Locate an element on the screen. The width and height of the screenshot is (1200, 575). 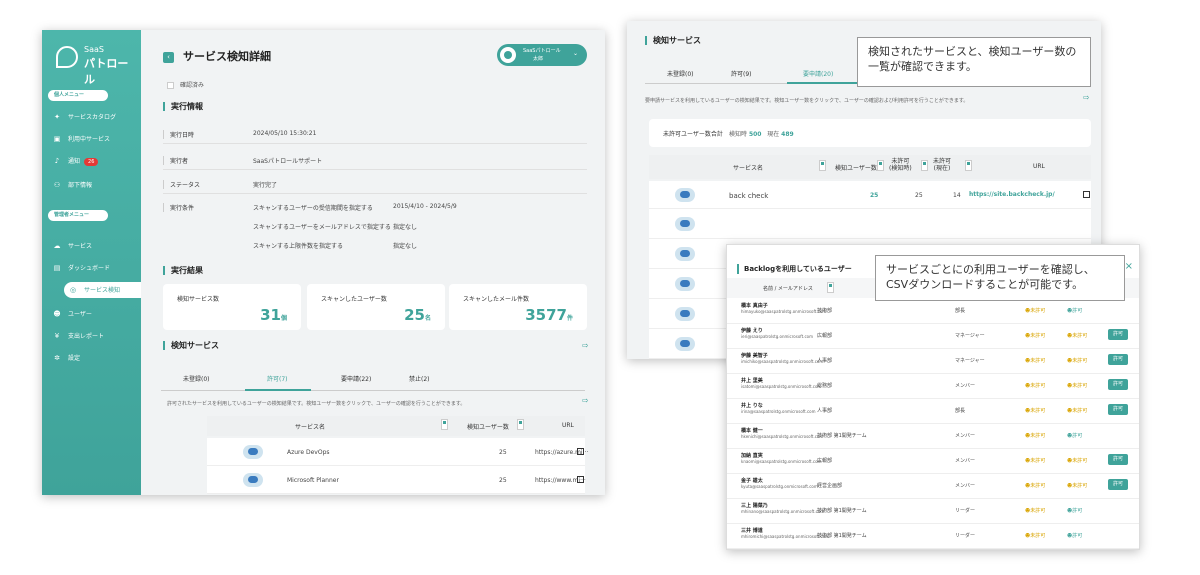
in-use-icon: ▣ is located at coordinates (57, 139).